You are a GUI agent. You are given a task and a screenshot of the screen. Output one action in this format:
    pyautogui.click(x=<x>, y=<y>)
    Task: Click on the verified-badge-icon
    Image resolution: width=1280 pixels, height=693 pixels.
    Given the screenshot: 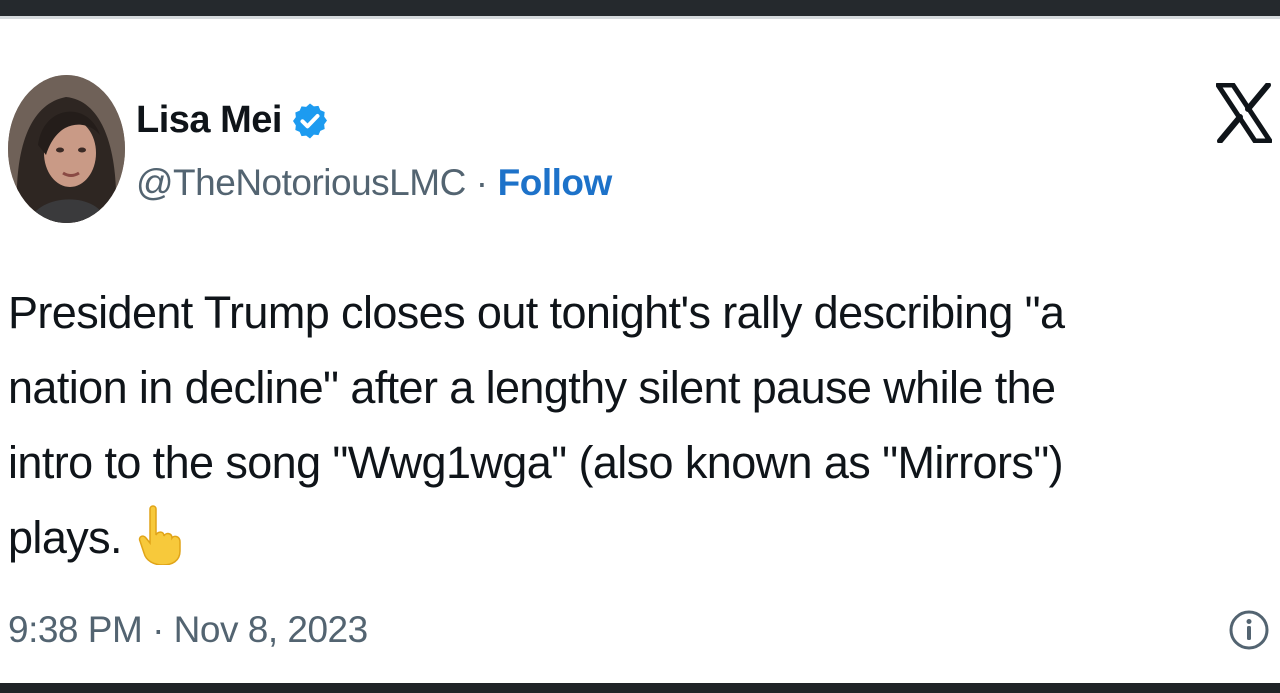 What is the action you would take?
    pyautogui.click(x=310, y=121)
    